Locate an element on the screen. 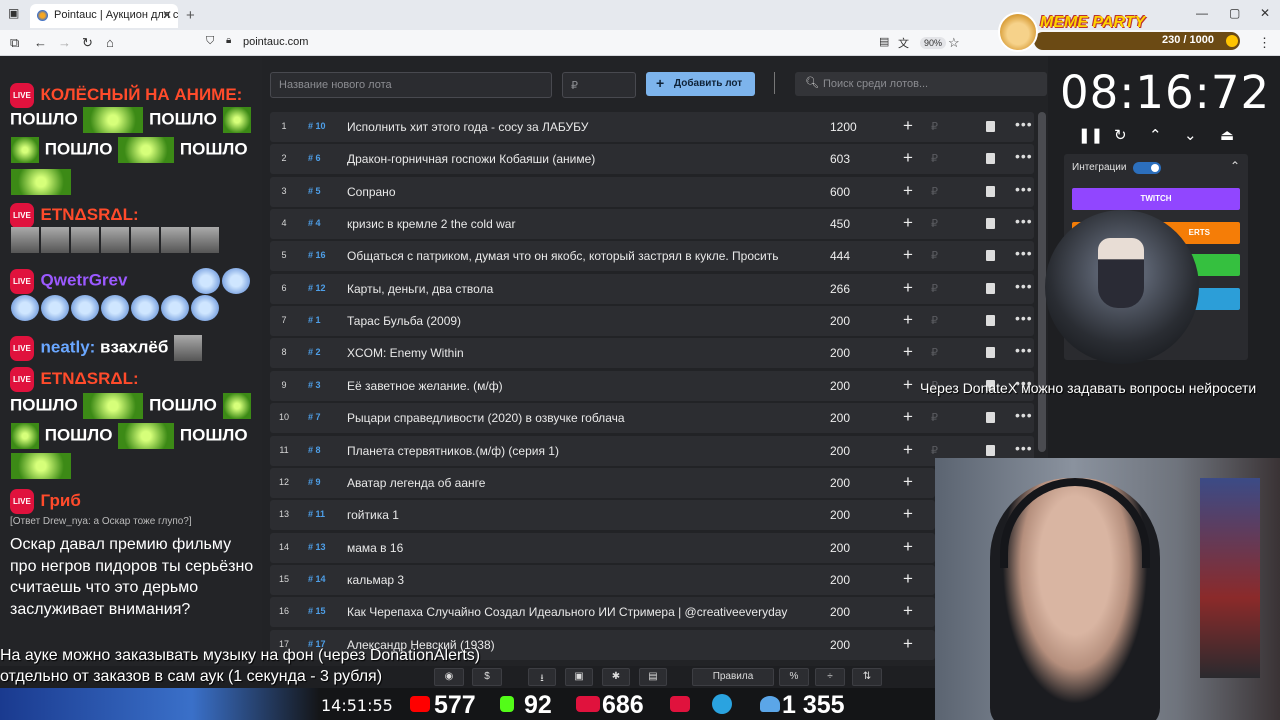 The height and width of the screenshot is (720, 1280). table-row: 12 # 9 Аватар легенда об аанге 200 + is located at coordinates (602, 482).